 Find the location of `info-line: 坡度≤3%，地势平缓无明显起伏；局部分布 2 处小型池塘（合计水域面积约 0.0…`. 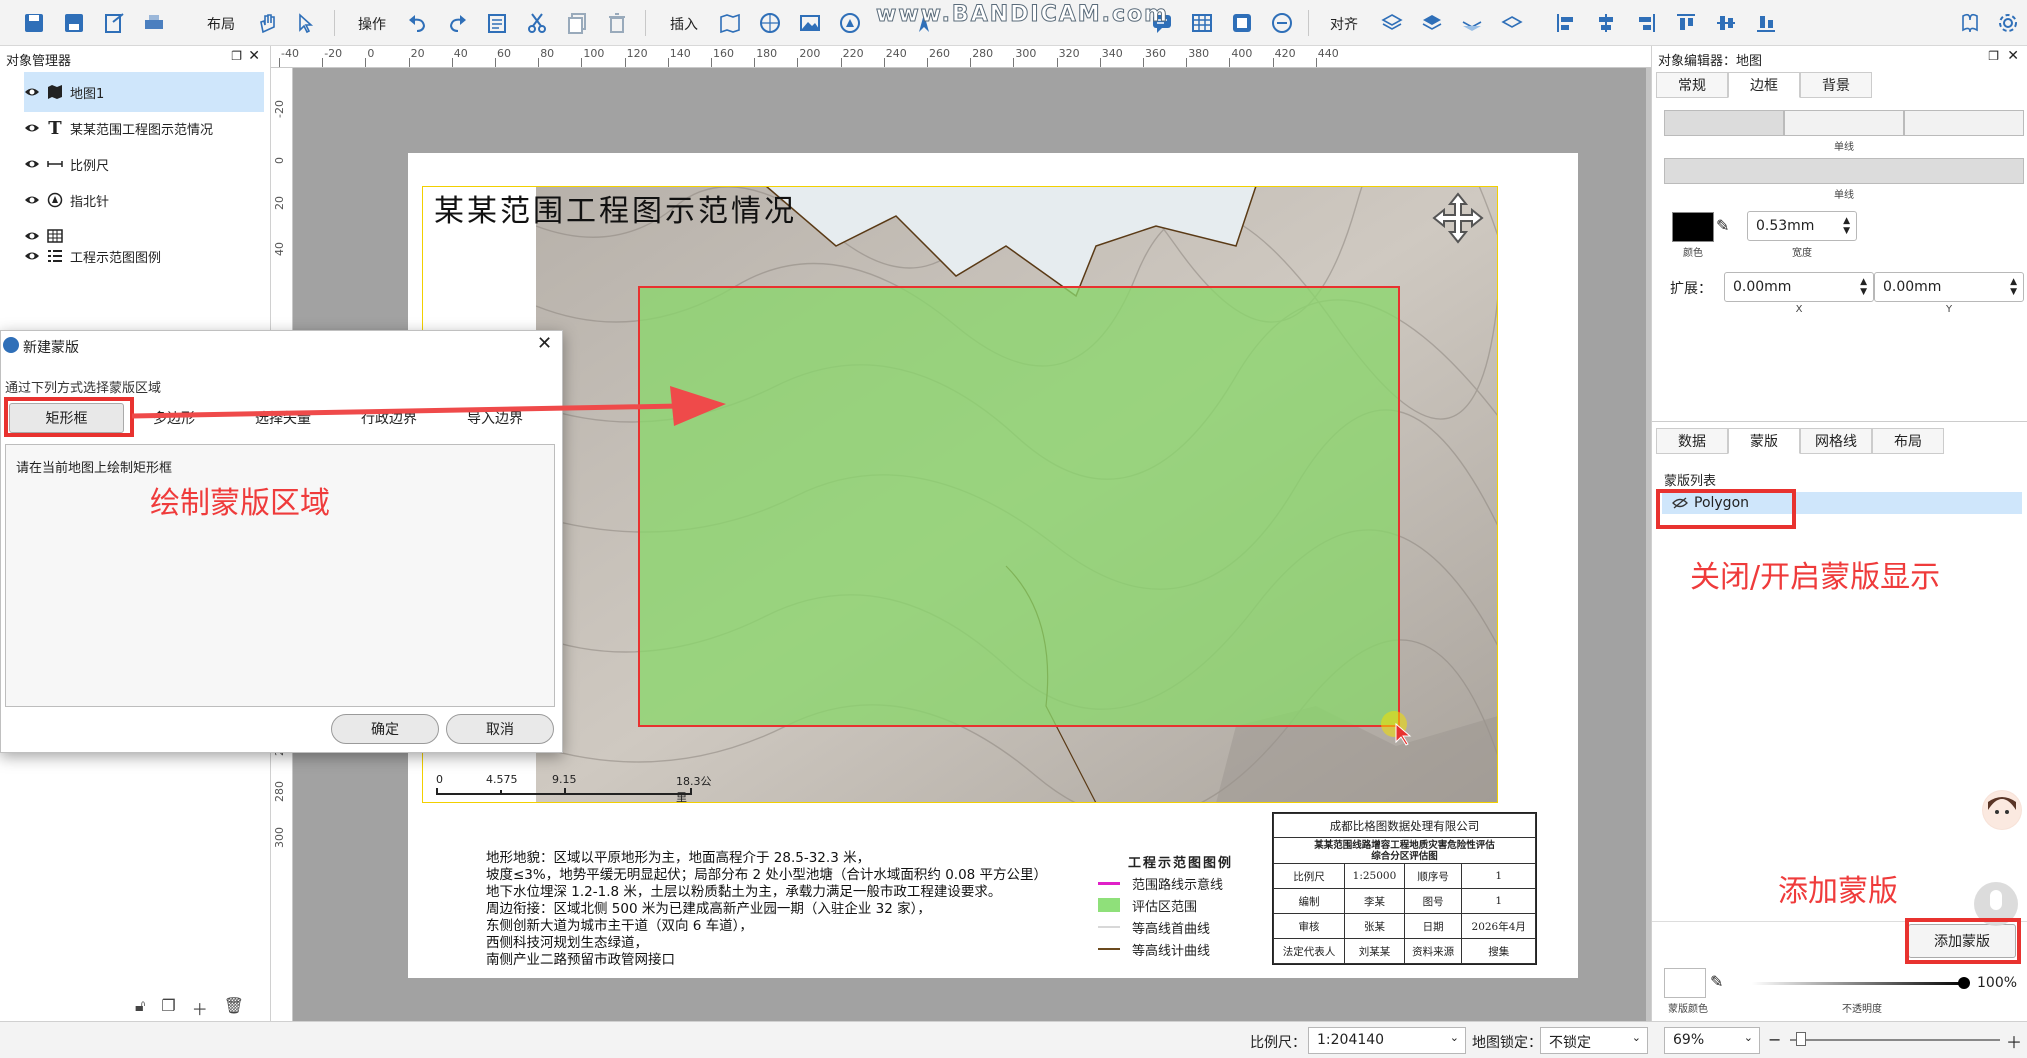

info-line: 坡度≤3%，地势平缓无明显起伏；局部分布 2 处小型池塘（合计水域面积约 0.0… is located at coordinates (767, 875).